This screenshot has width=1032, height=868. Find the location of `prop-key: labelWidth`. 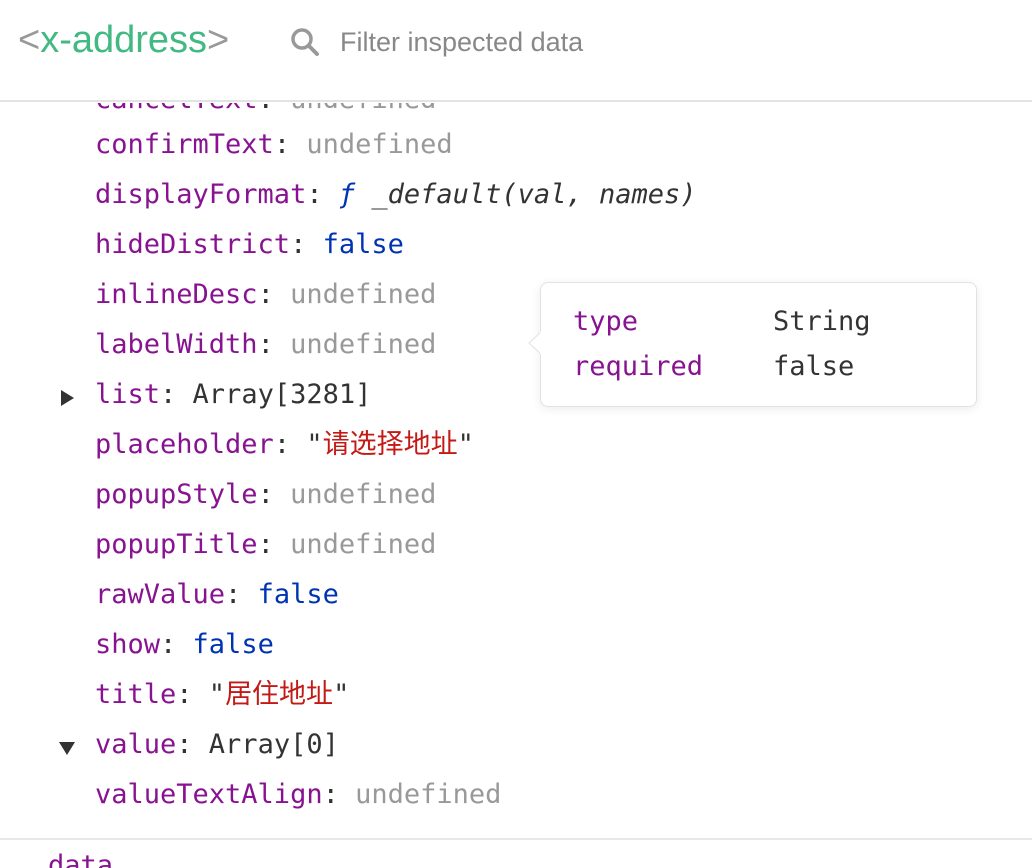

prop-key: labelWidth is located at coordinates (176, 344).